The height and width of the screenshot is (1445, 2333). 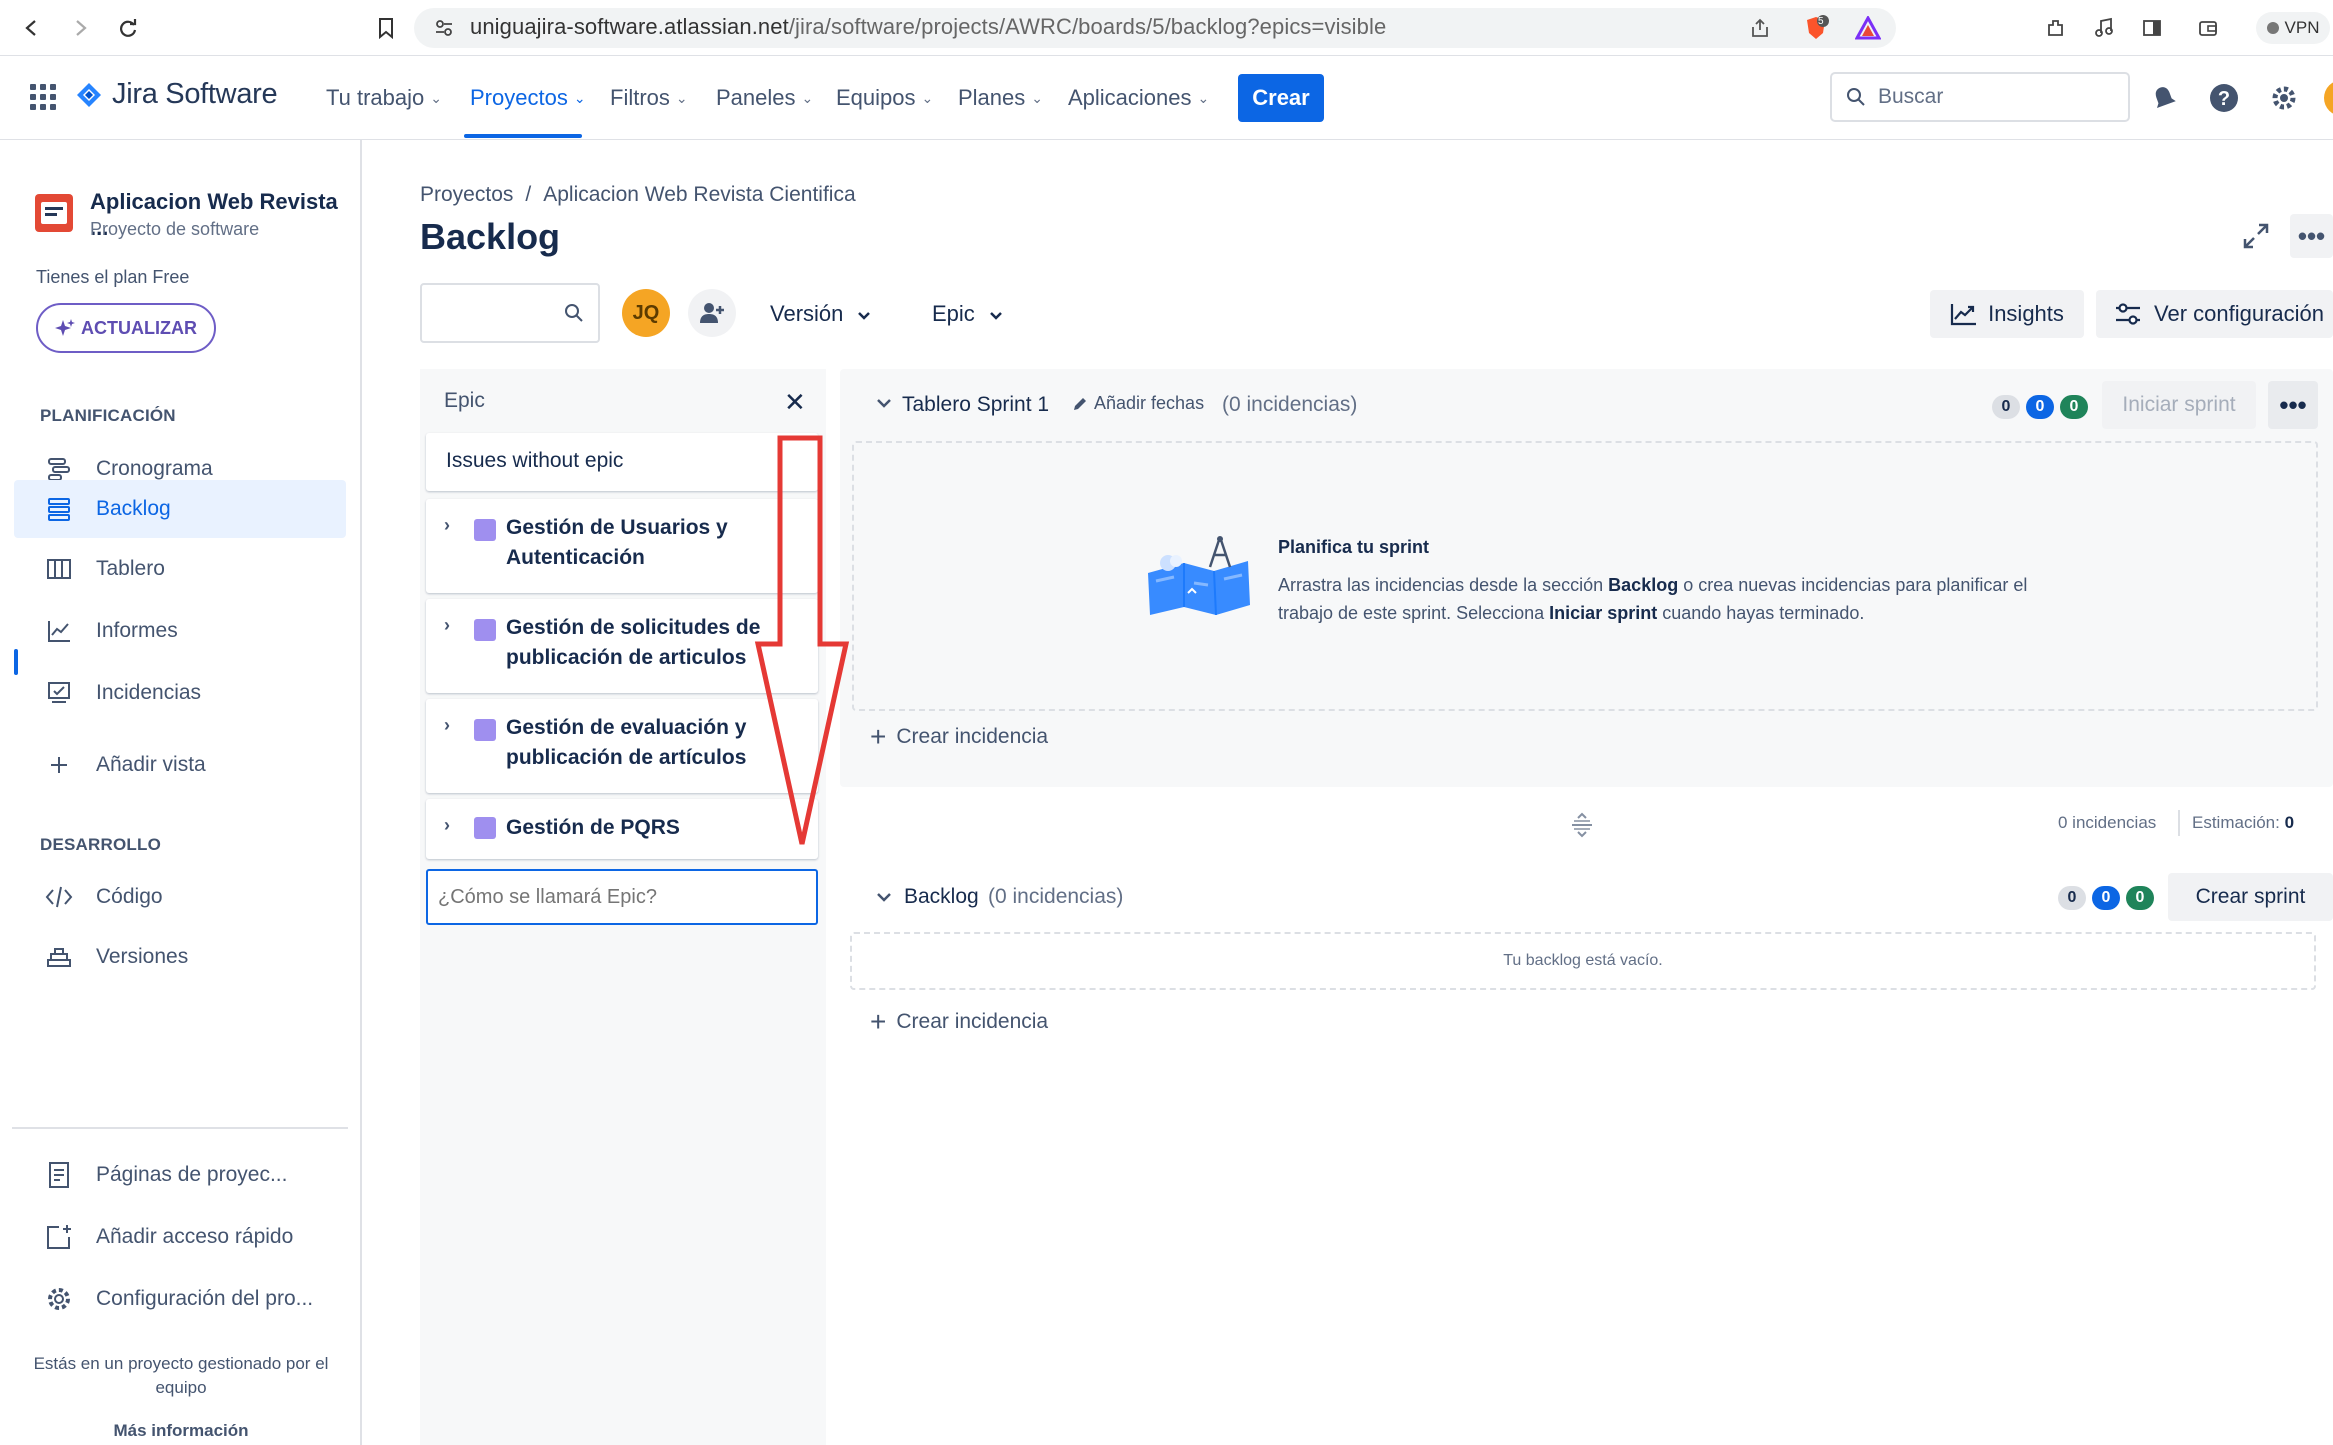 I want to click on expand-icon, so click(x=2256, y=236).